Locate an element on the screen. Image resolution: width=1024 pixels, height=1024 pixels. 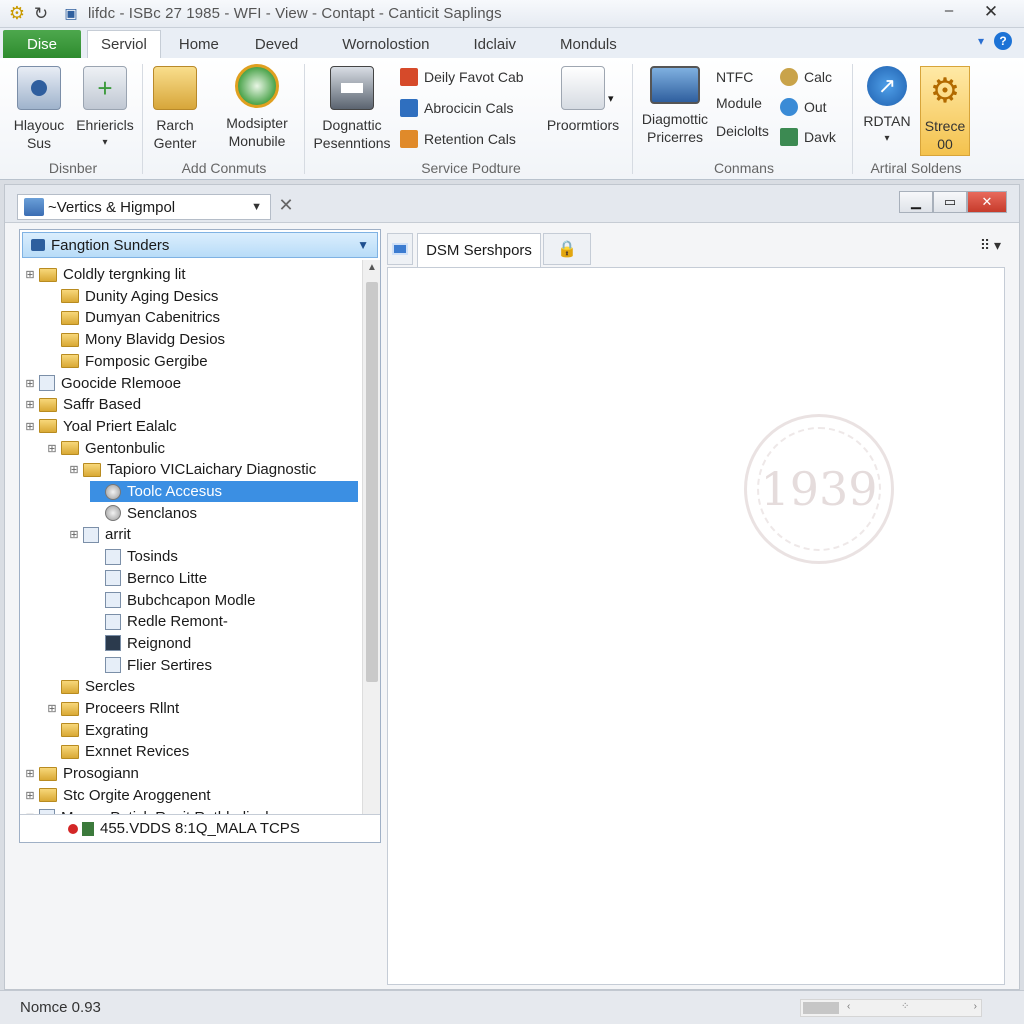
view-selector-combo: ~Vertics & Higmpol ▼ is located at coordinates (144, 207).